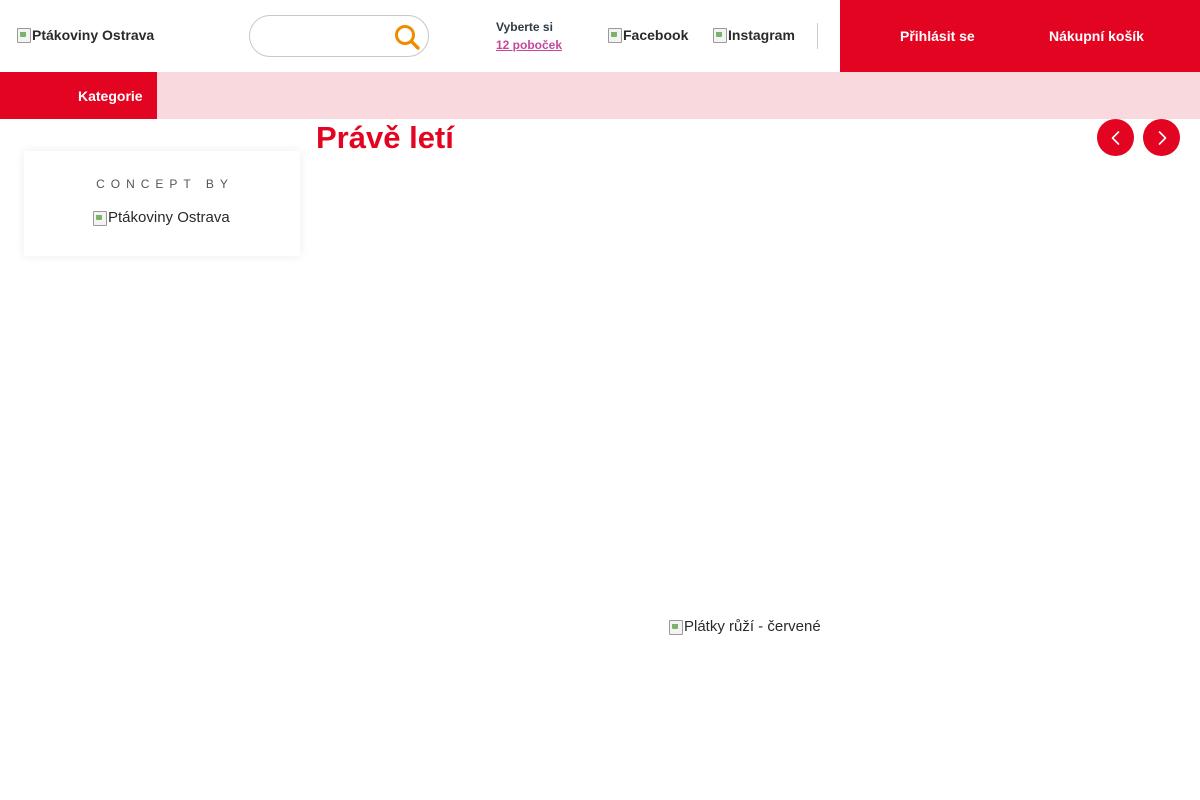 This screenshot has height=800, width=1200. What do you see at coordinates (110, 96) in the screenshot?
I see `categories-label: Kategorie` at bounding box center [110, 96].